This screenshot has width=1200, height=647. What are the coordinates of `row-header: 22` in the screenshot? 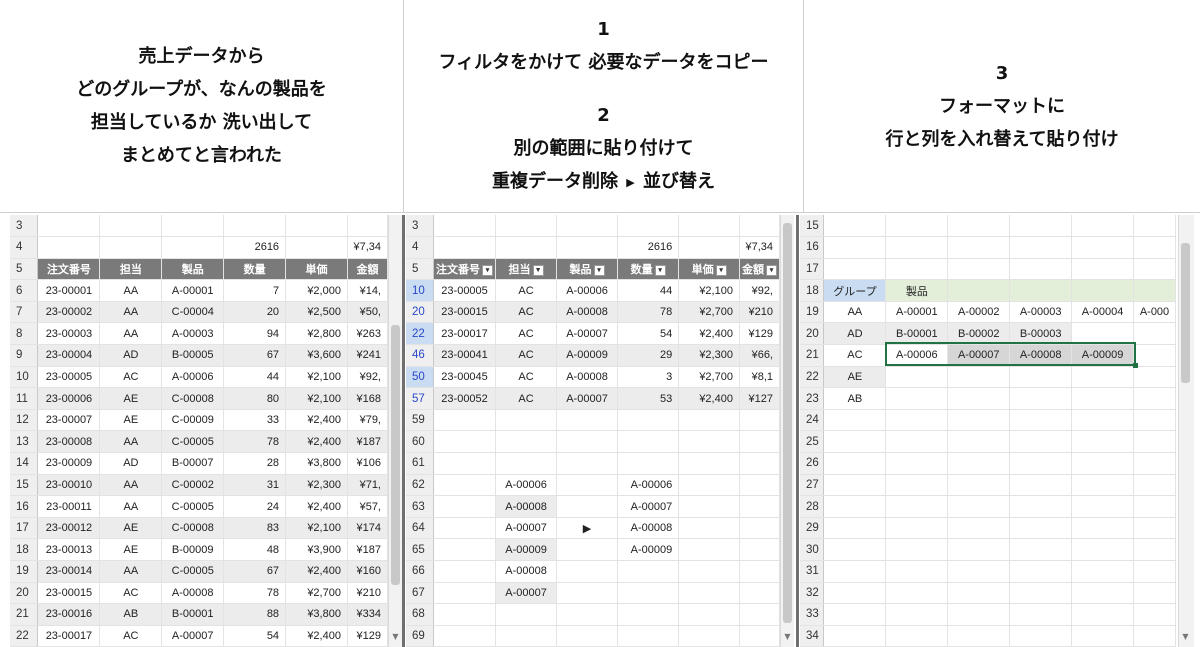 It's located at (420, 334).